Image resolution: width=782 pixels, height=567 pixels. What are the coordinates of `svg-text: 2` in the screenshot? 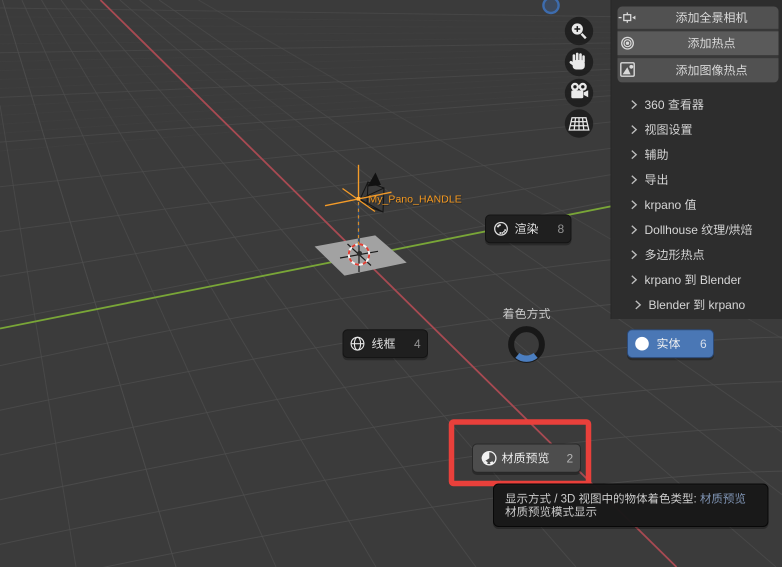 It's located at (570, 458).